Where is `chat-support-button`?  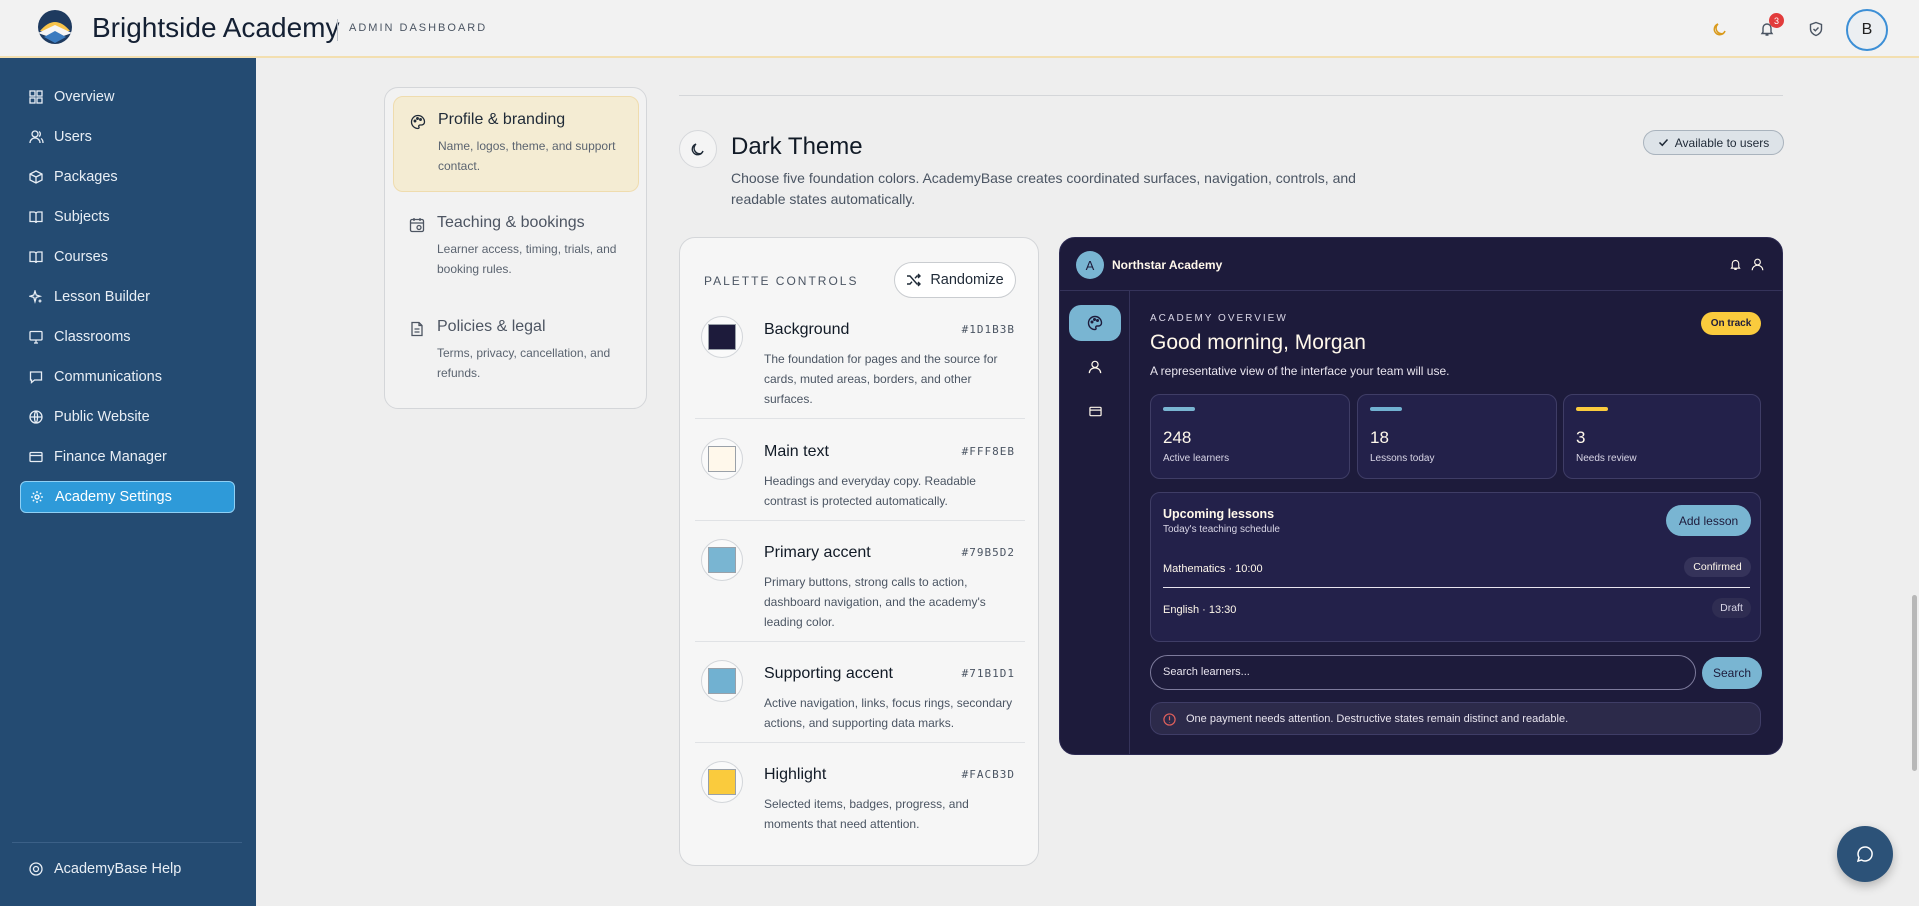
chat-support-button is located at coordinates (1865, 854).